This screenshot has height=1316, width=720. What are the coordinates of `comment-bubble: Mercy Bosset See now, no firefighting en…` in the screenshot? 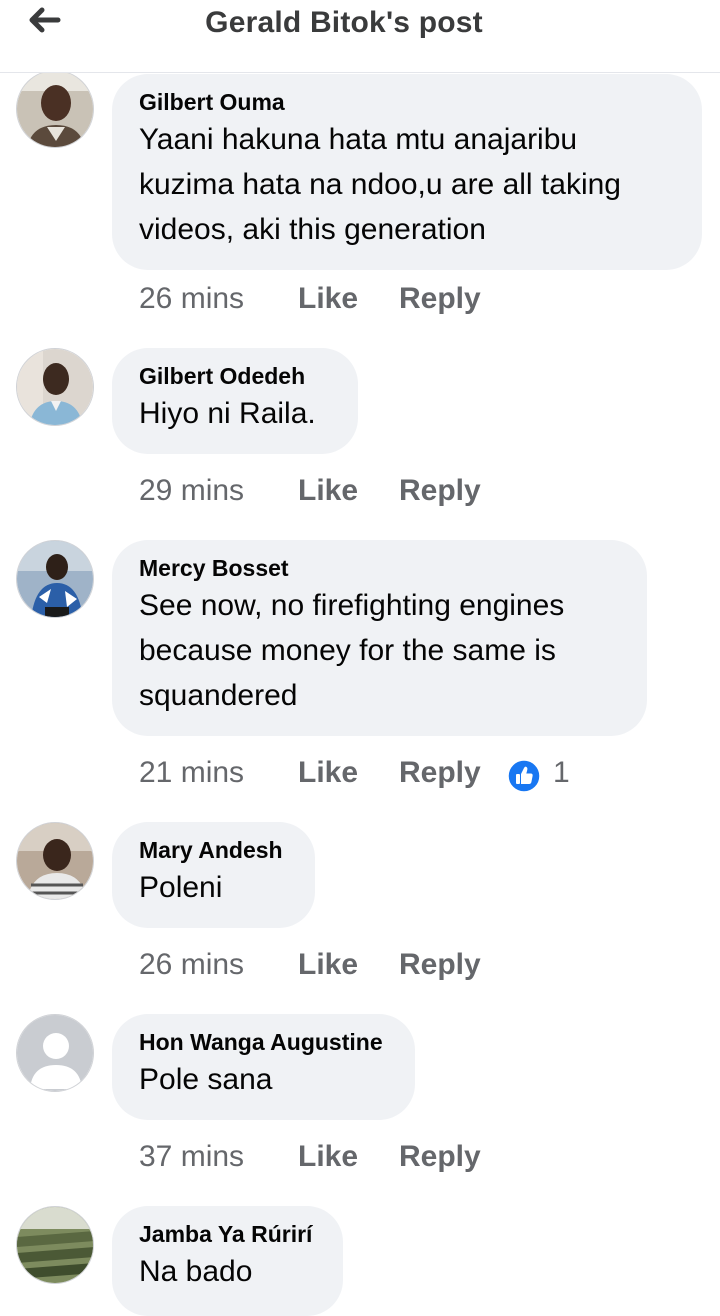 It's located at (379, 638).